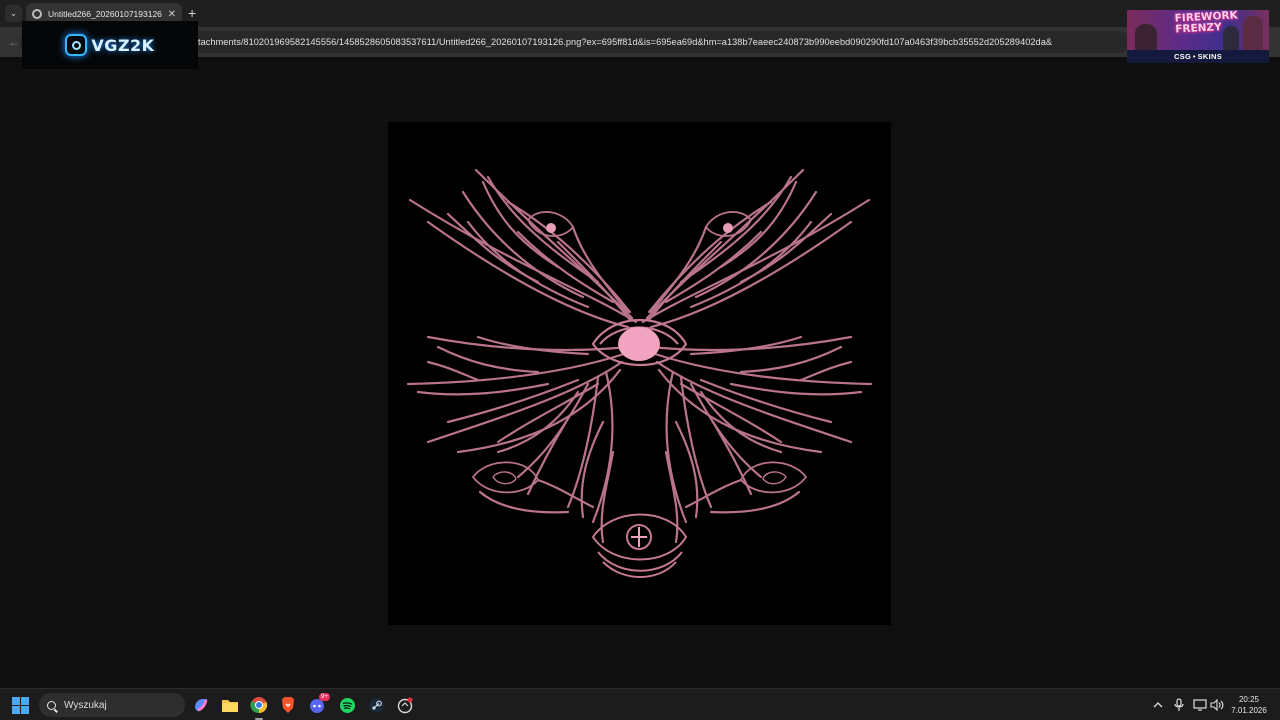 The height and width of the screenshot is (720, 1280). What do you see at coordinates (1179, 705) in the screenshot?
I see `microphone-icon` at bounding box center [1179, 705].